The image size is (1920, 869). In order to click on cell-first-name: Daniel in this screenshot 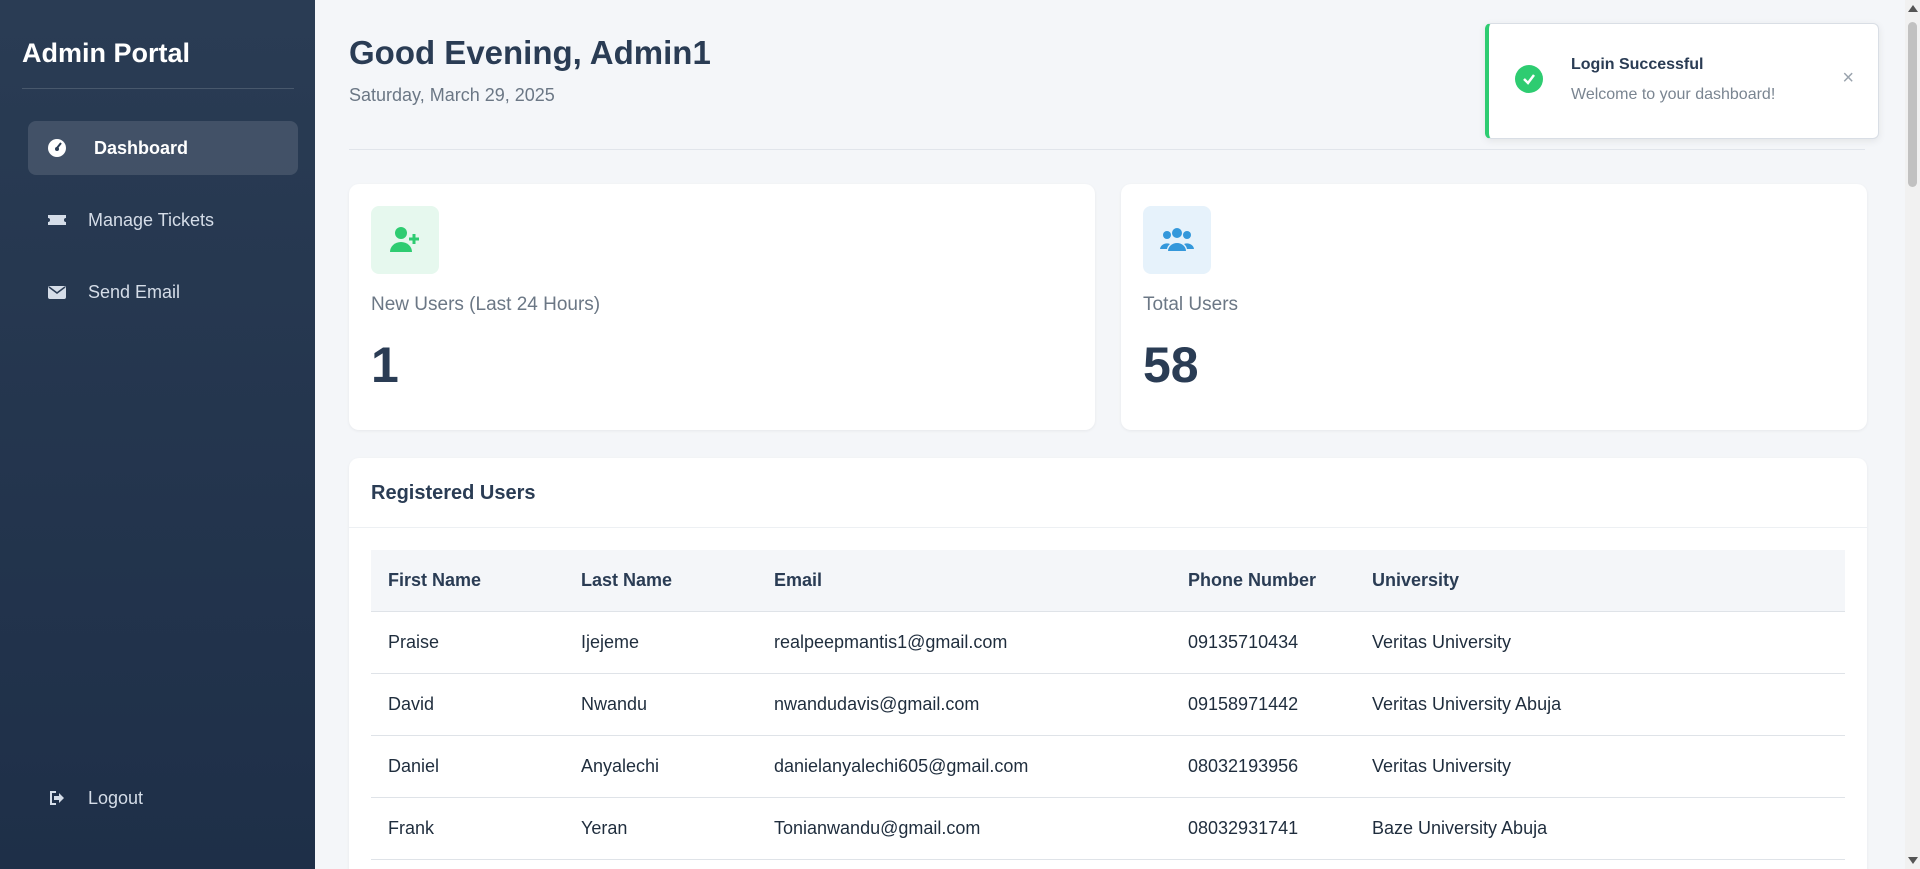, I will do `click(467, 766)`.